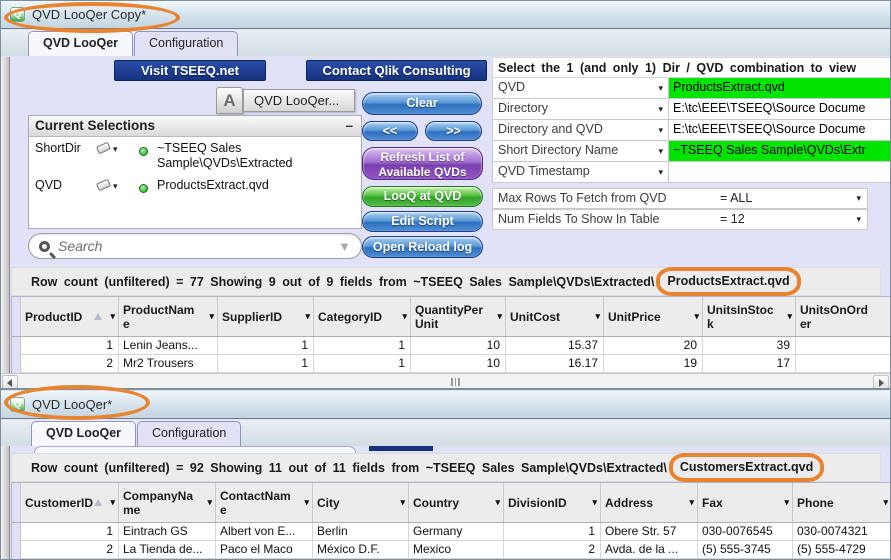 This screenshot has width=891, height=560. I want to click on column-header-unitsinstock: UnitsInStock ▾, so click(749, 316).